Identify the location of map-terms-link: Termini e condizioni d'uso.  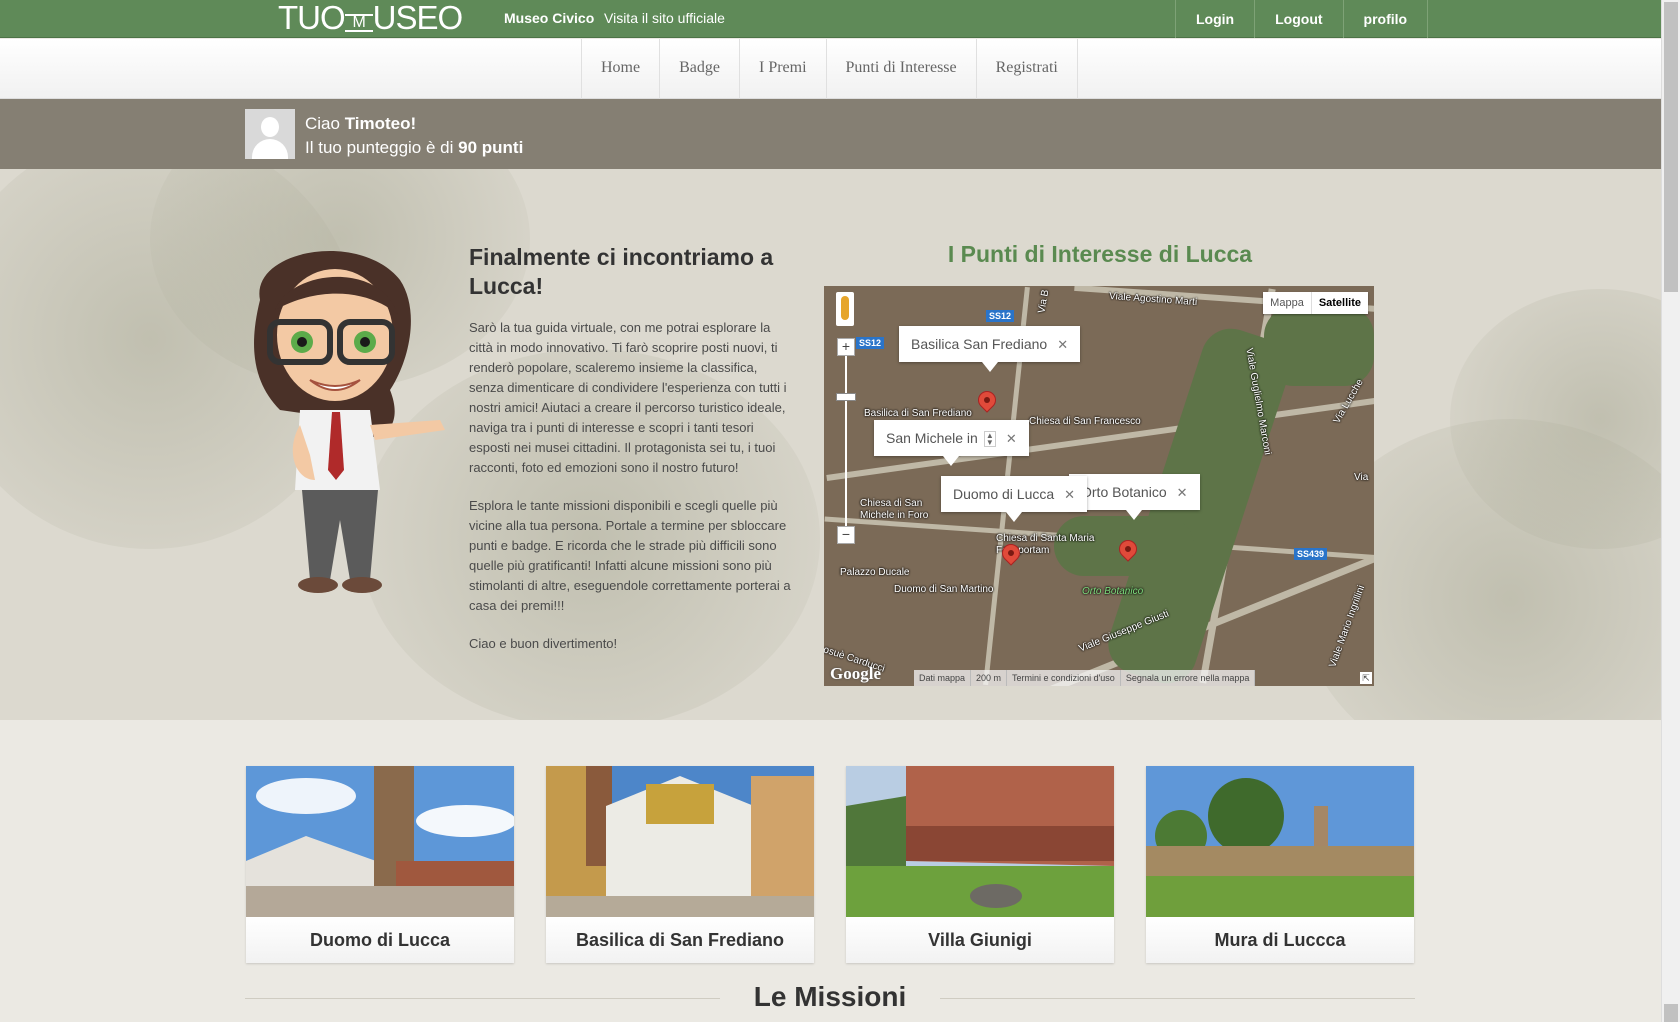
(1064, 678).